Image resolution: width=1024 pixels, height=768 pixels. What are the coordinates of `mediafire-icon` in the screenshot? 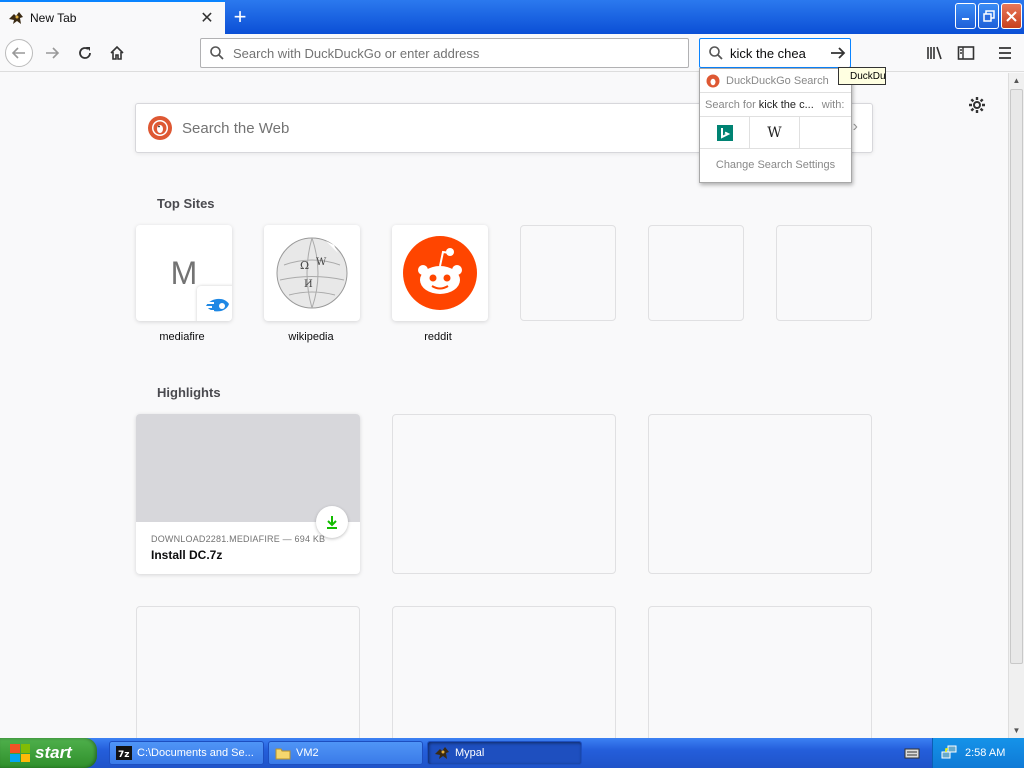 It's located at (214, 303).